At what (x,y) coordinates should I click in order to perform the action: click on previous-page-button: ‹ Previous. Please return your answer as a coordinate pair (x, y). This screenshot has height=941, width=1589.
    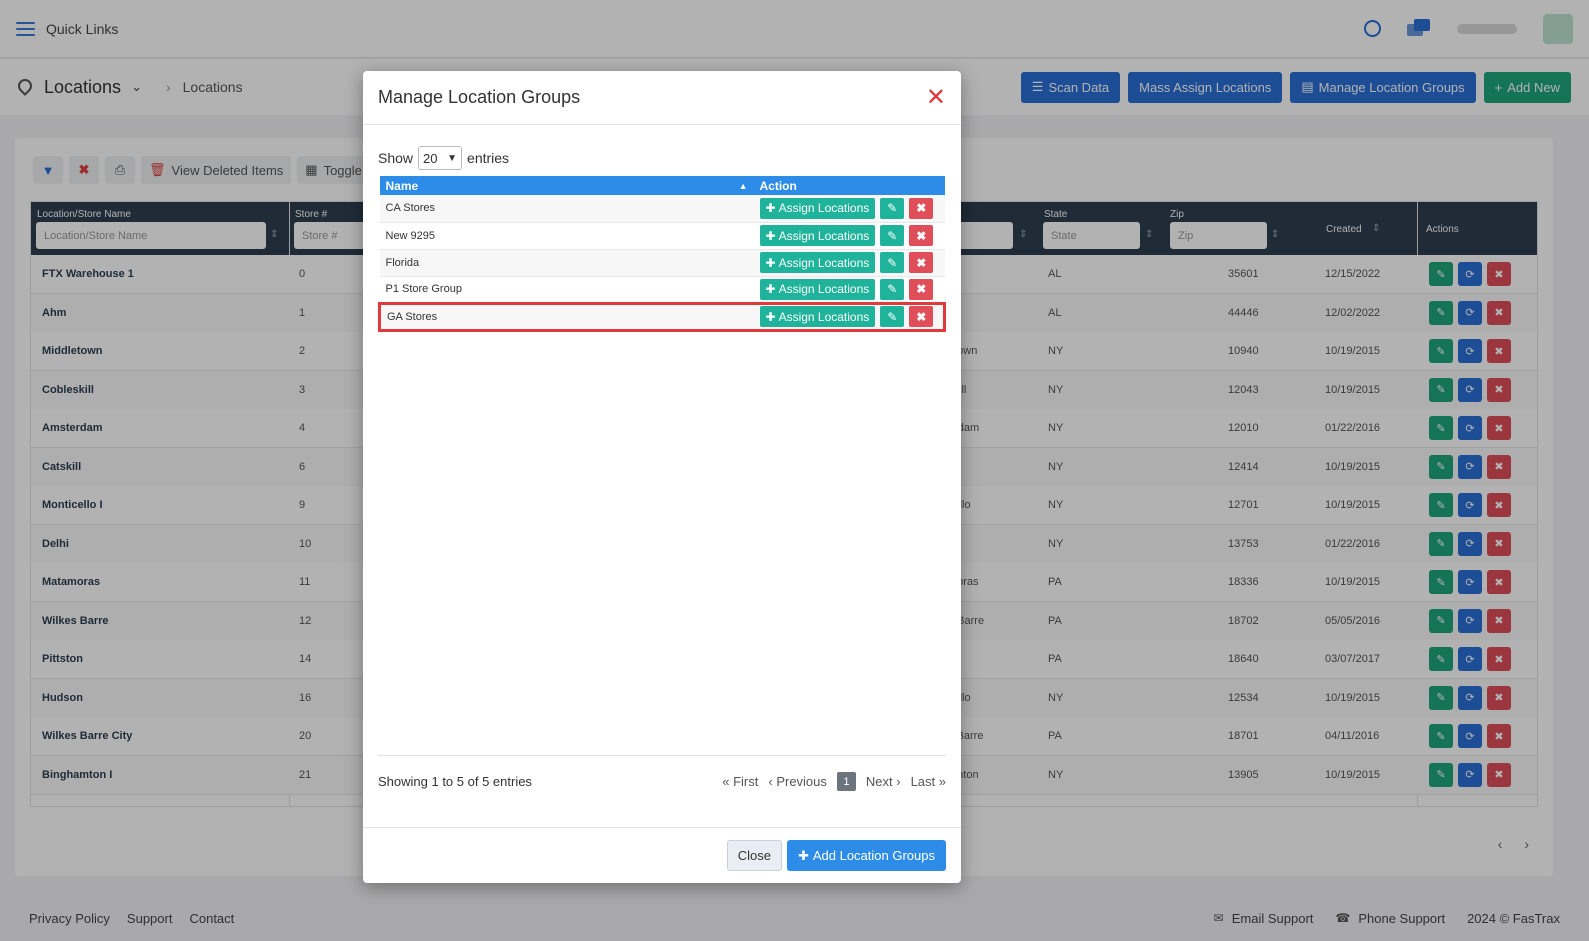
    Looking at the image, I should click on (797, 781).